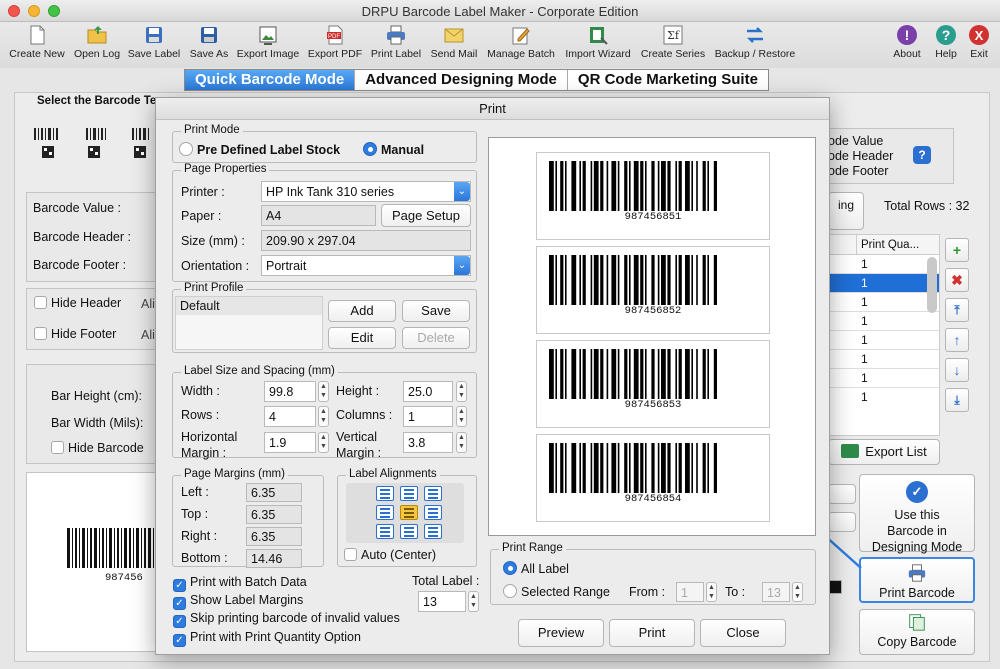 The image size is (1000, 669). What do you see at coordinates (409, 512) in the screenshot?
I see `align-button-middle-center` at bounding box center [409, 512].